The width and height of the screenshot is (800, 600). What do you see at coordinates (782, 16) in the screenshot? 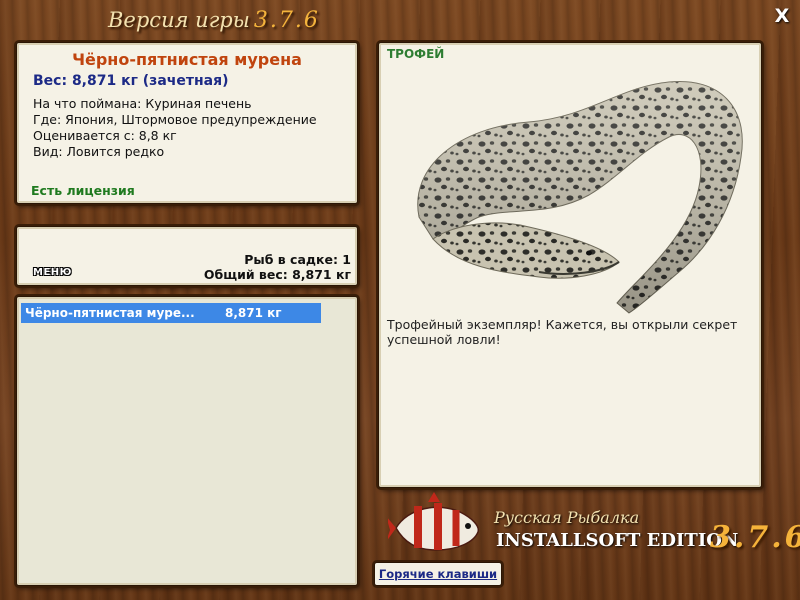
I see `close-button: X` at bounding box center [782, 16].